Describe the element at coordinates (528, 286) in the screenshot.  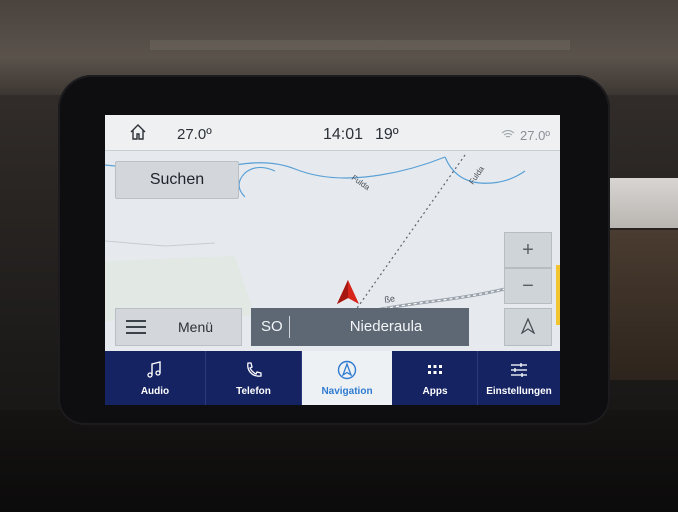
I see `zoom-out-button: −` at that location.